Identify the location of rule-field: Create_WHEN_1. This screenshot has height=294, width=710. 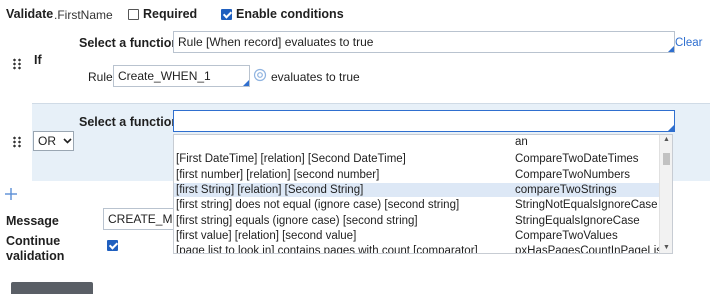
(181, 76).